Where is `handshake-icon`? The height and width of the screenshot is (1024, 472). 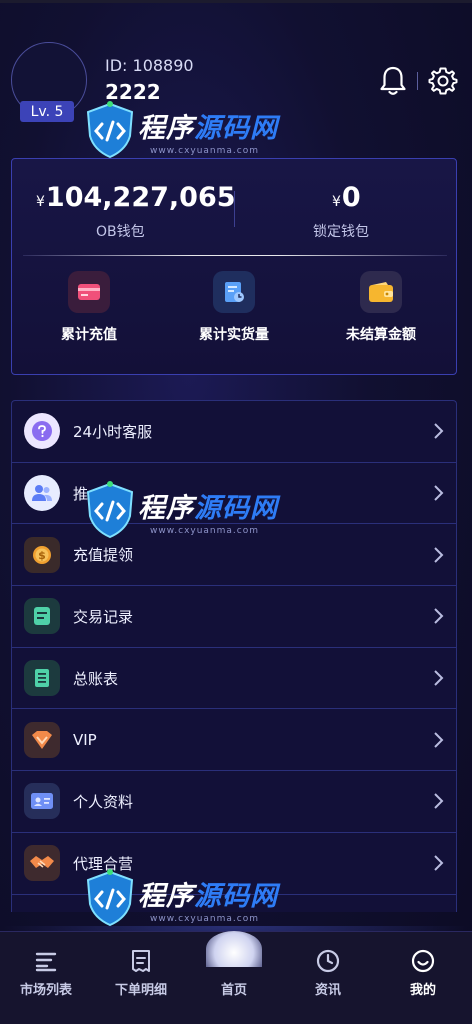 handshake-icon is located at coordinates (42, 863).